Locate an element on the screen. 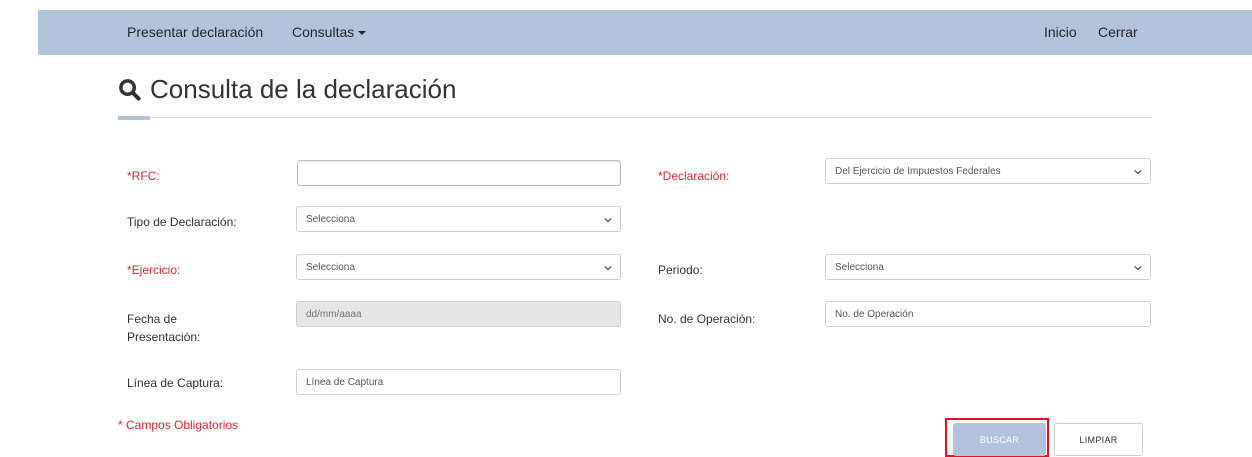  rfc-label: *RFC: is located at coordinates (143, 176).